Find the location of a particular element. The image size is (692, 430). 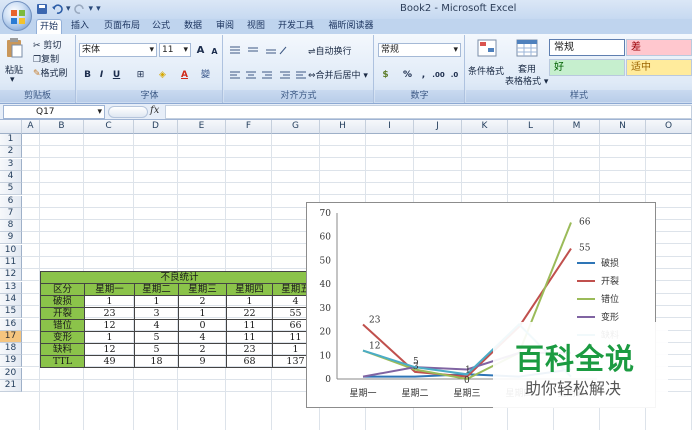

row-header-1: 1 is located at coordinates (11, 140).